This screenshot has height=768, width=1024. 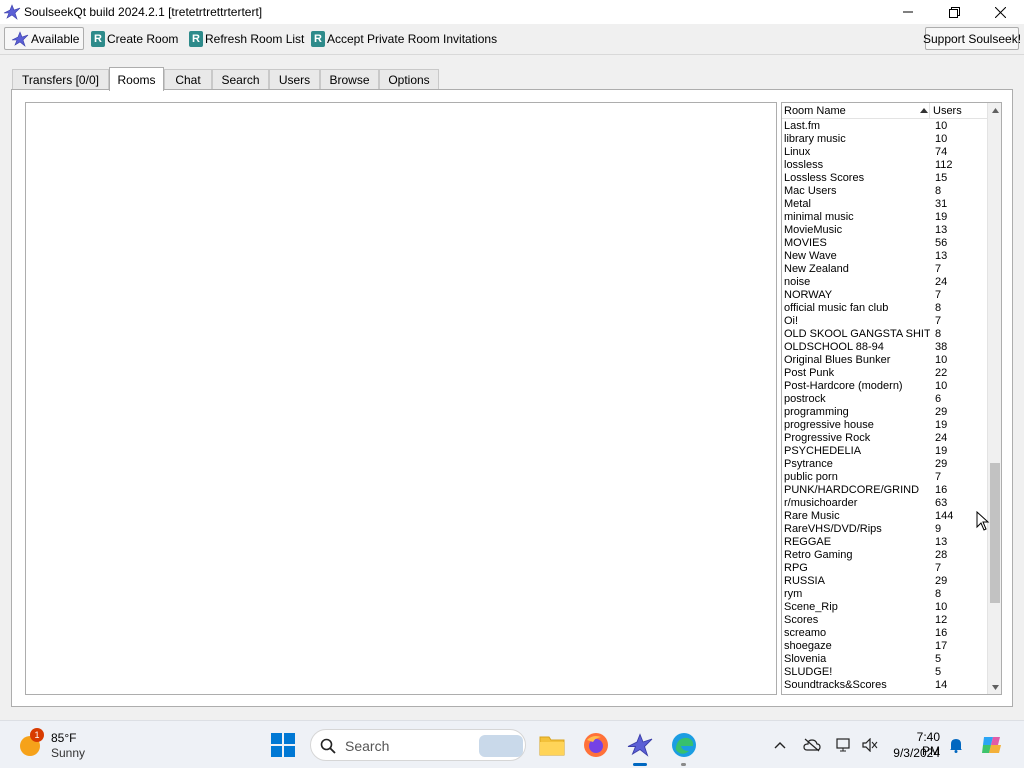 I want to click on taskbar-soulseek, so click(x=640, y=745).